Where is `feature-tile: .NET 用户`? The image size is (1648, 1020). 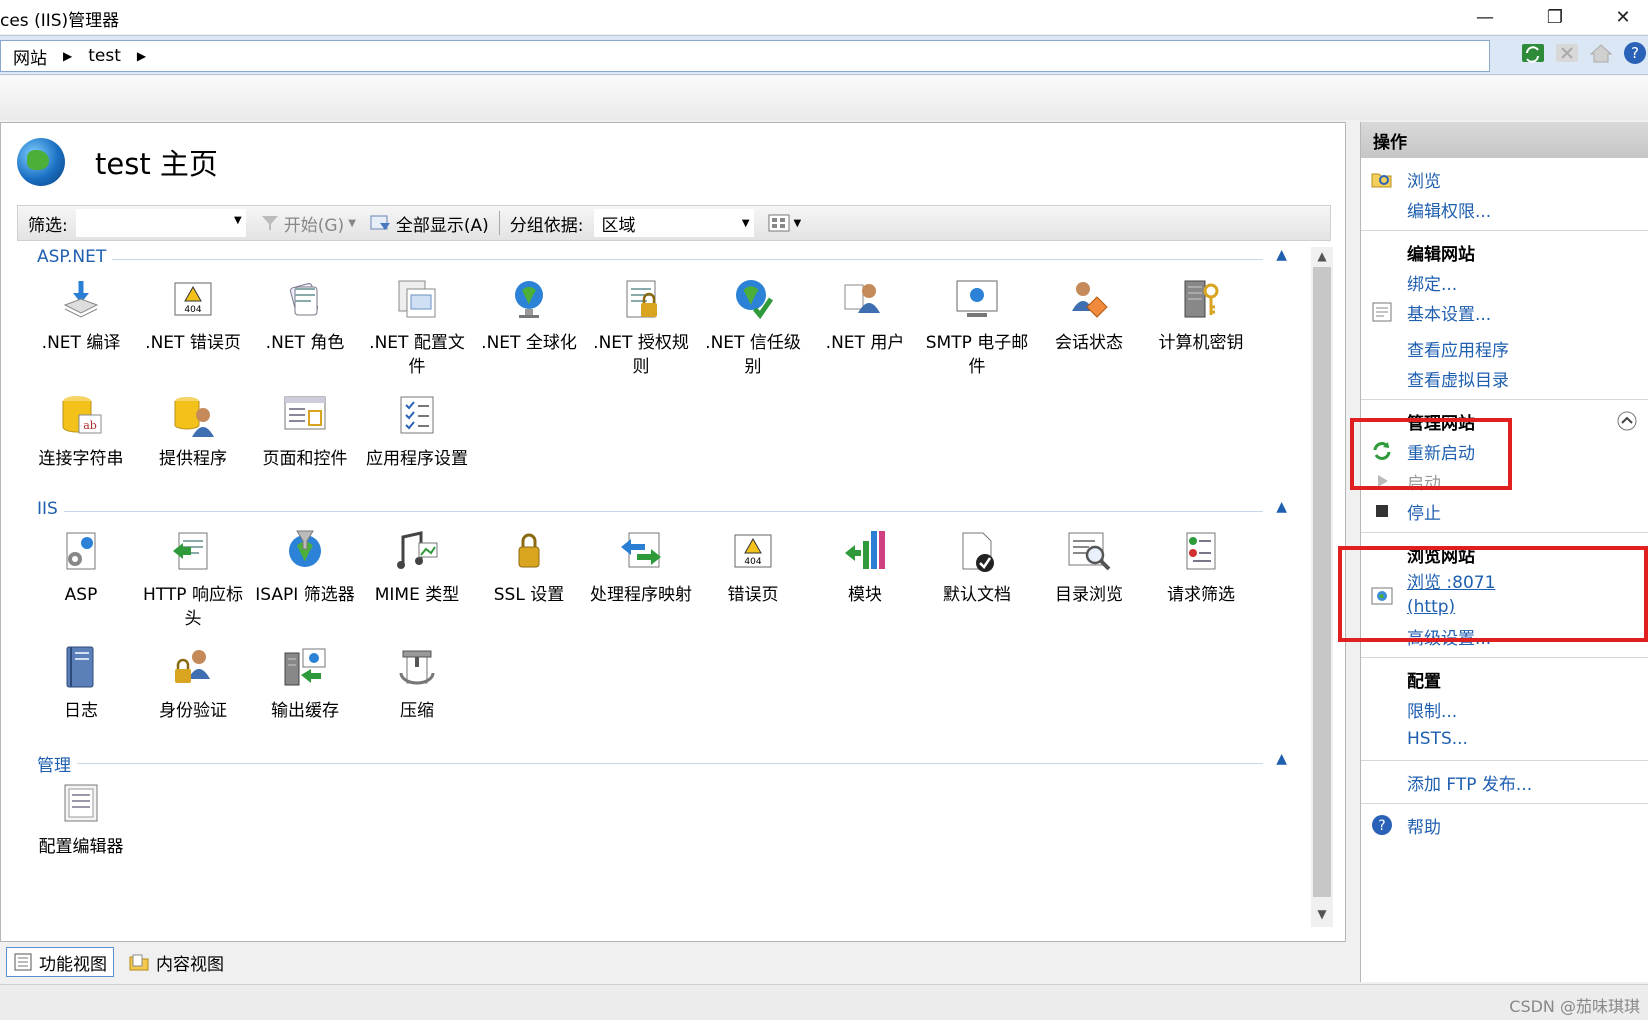
feature-tile: .NET 用户 is located at coordinates (865, 327).